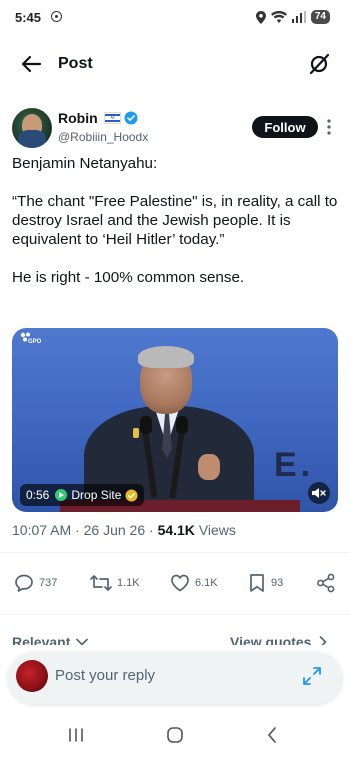 This screenshot has width=350, height=758. Describe the element at coordinates (298, 17) in the screenshot. I see `signal-icon` at that location.